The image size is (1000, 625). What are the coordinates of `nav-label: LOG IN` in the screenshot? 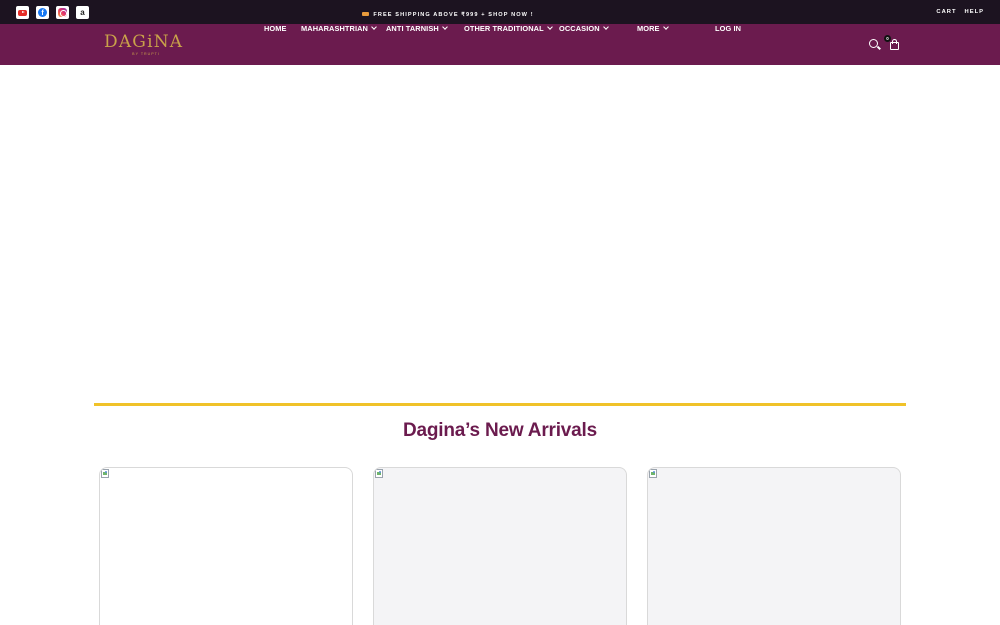 It's located at (728, 28).